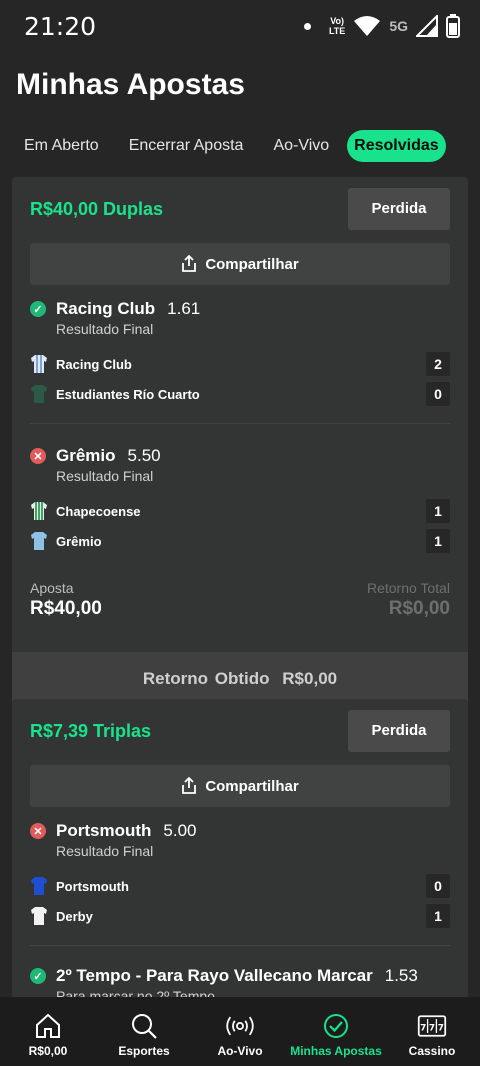 The height and width of the screenshot is (1066, 480). Describe the element at coordinates (97, 209) in the screenshot. I see `bet-title: R$40,00 Duplas` at that location.